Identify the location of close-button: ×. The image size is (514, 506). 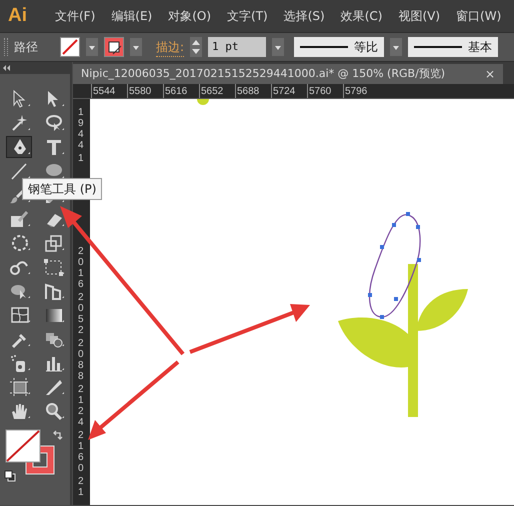
(489, 74).